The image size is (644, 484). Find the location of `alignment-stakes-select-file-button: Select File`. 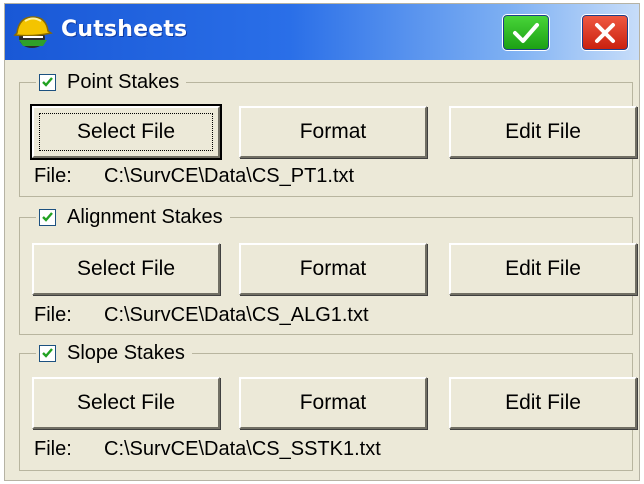

alignment-stakes-select-file-button: Select File is located at coordinates (126, 269).